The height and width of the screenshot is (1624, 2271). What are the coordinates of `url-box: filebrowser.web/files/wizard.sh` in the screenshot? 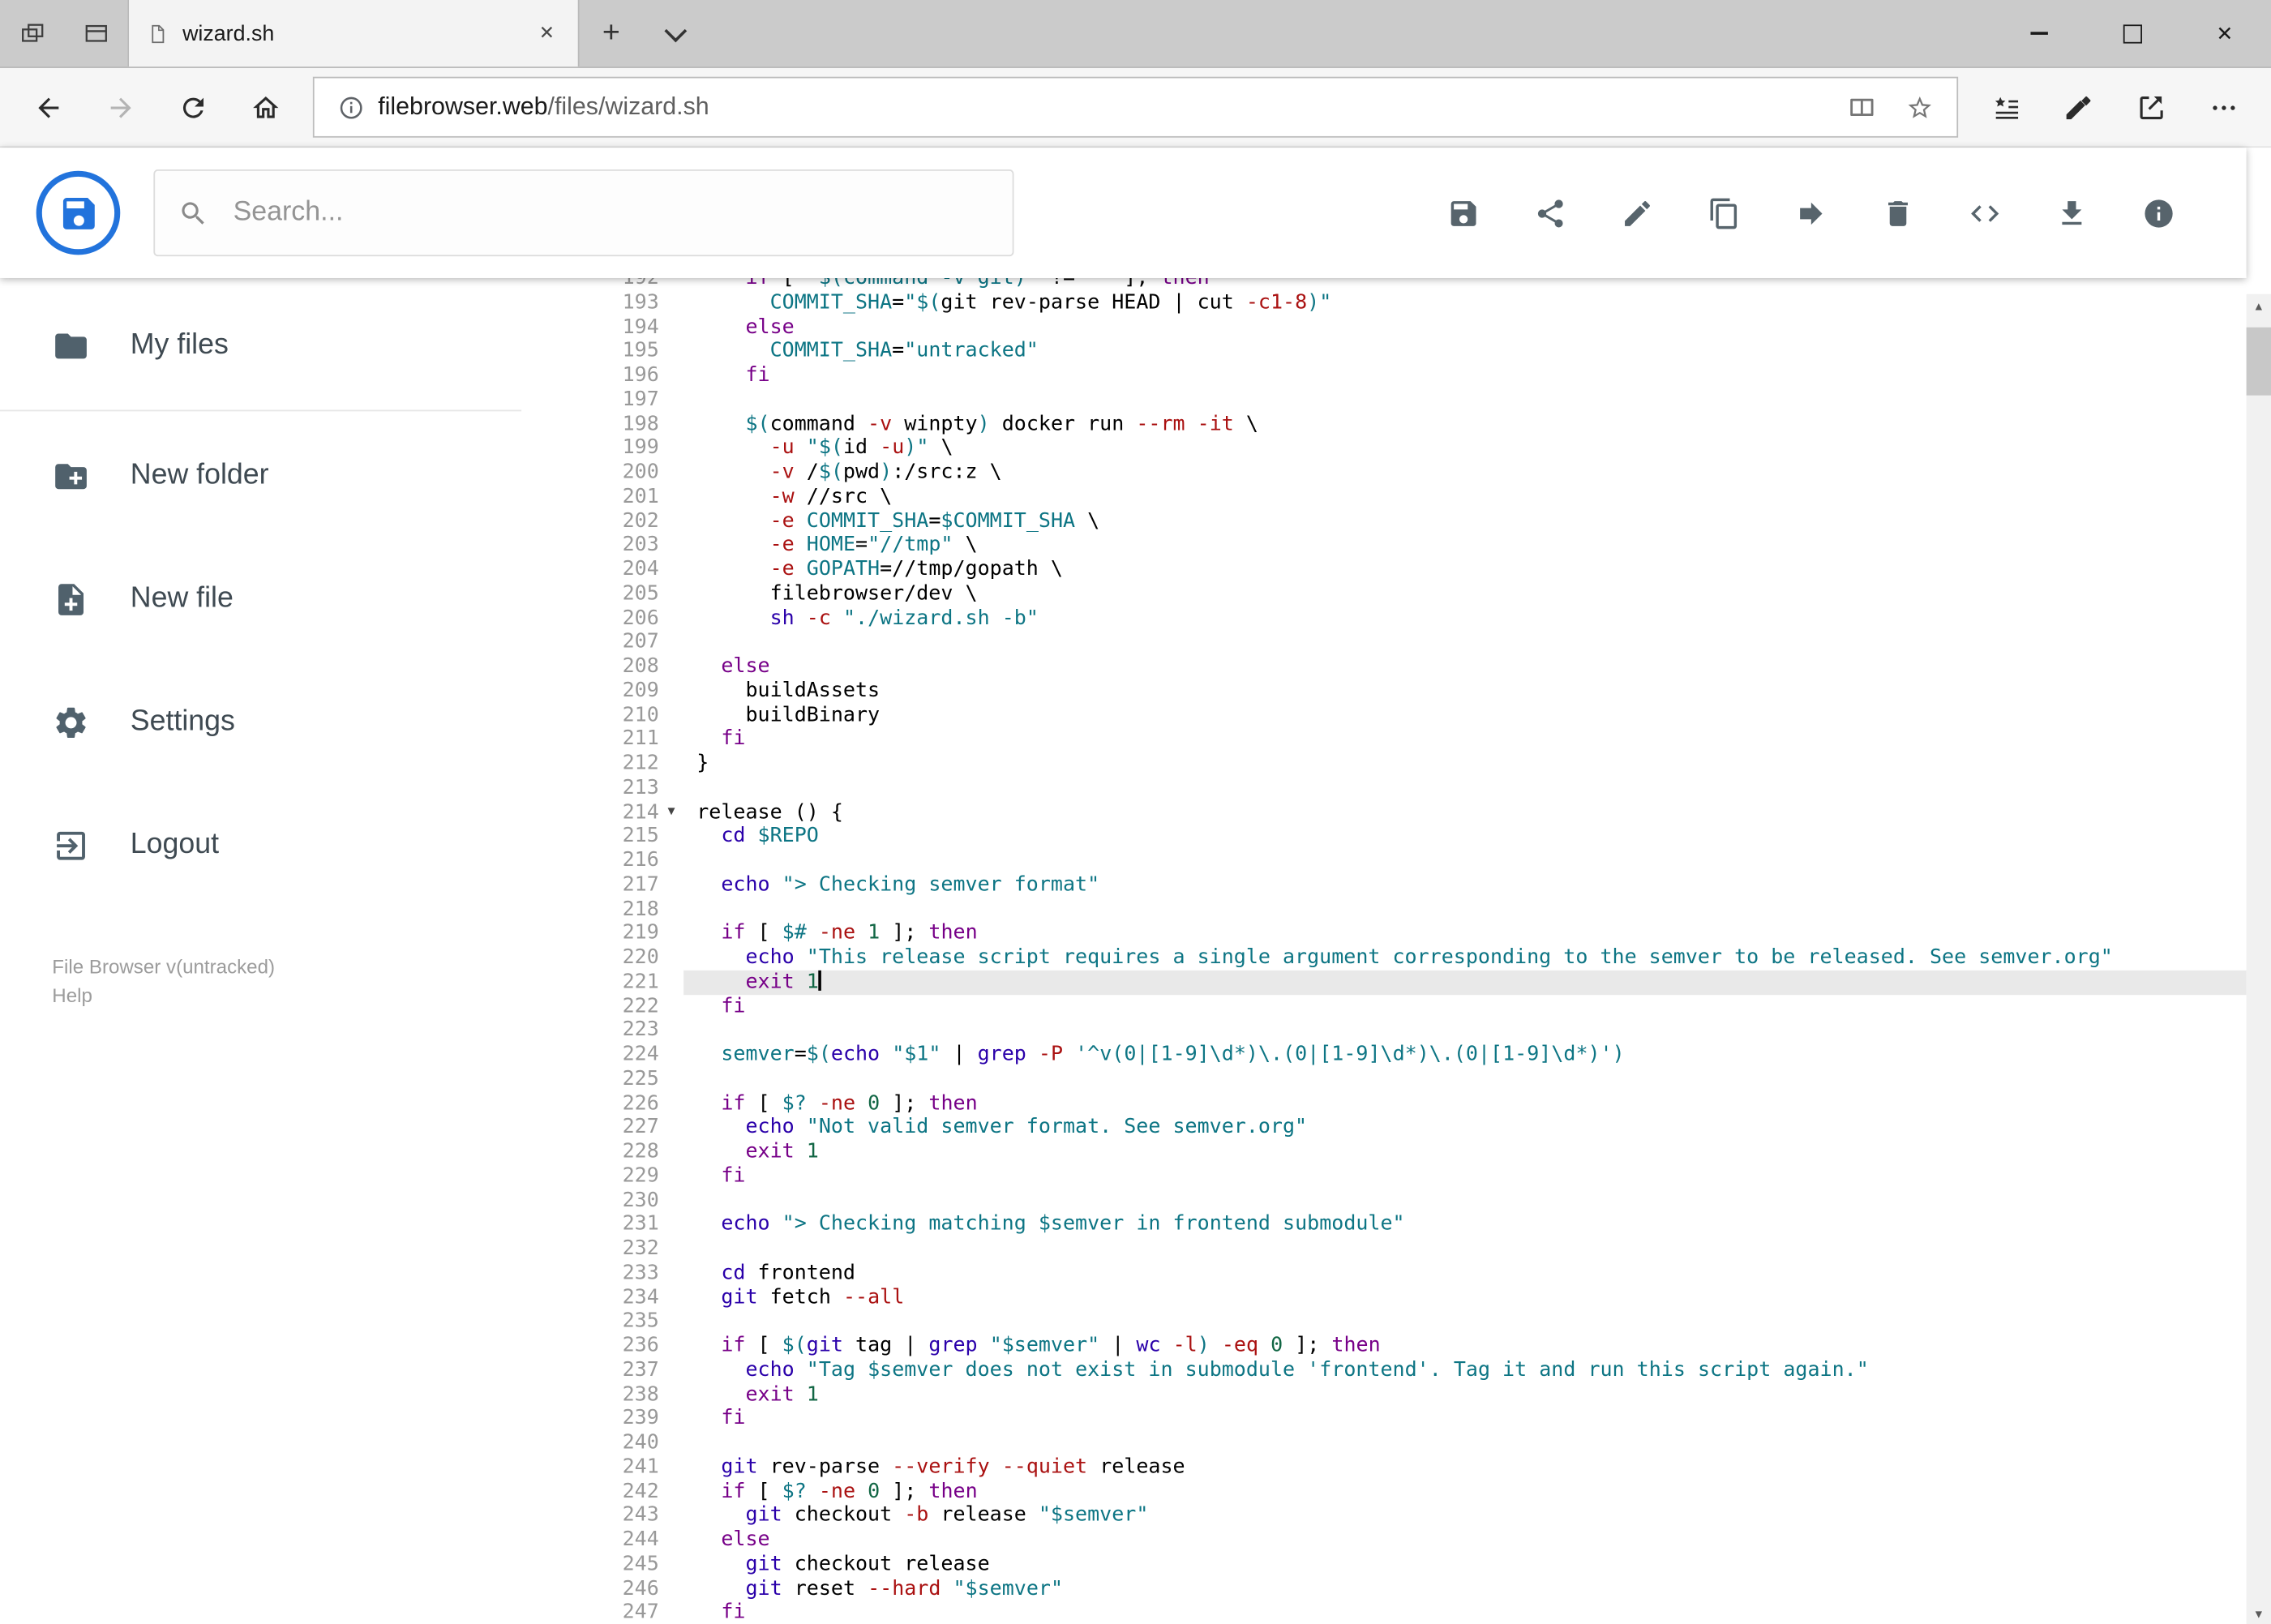 It's located at (1135, 107).